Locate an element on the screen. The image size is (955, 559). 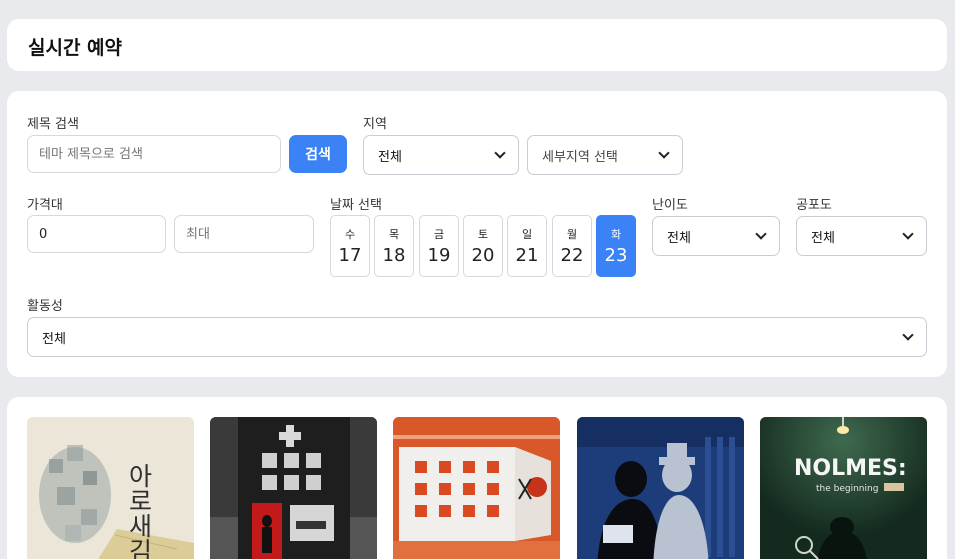
fear-select: 전체 is located at coordinates (861, 236).